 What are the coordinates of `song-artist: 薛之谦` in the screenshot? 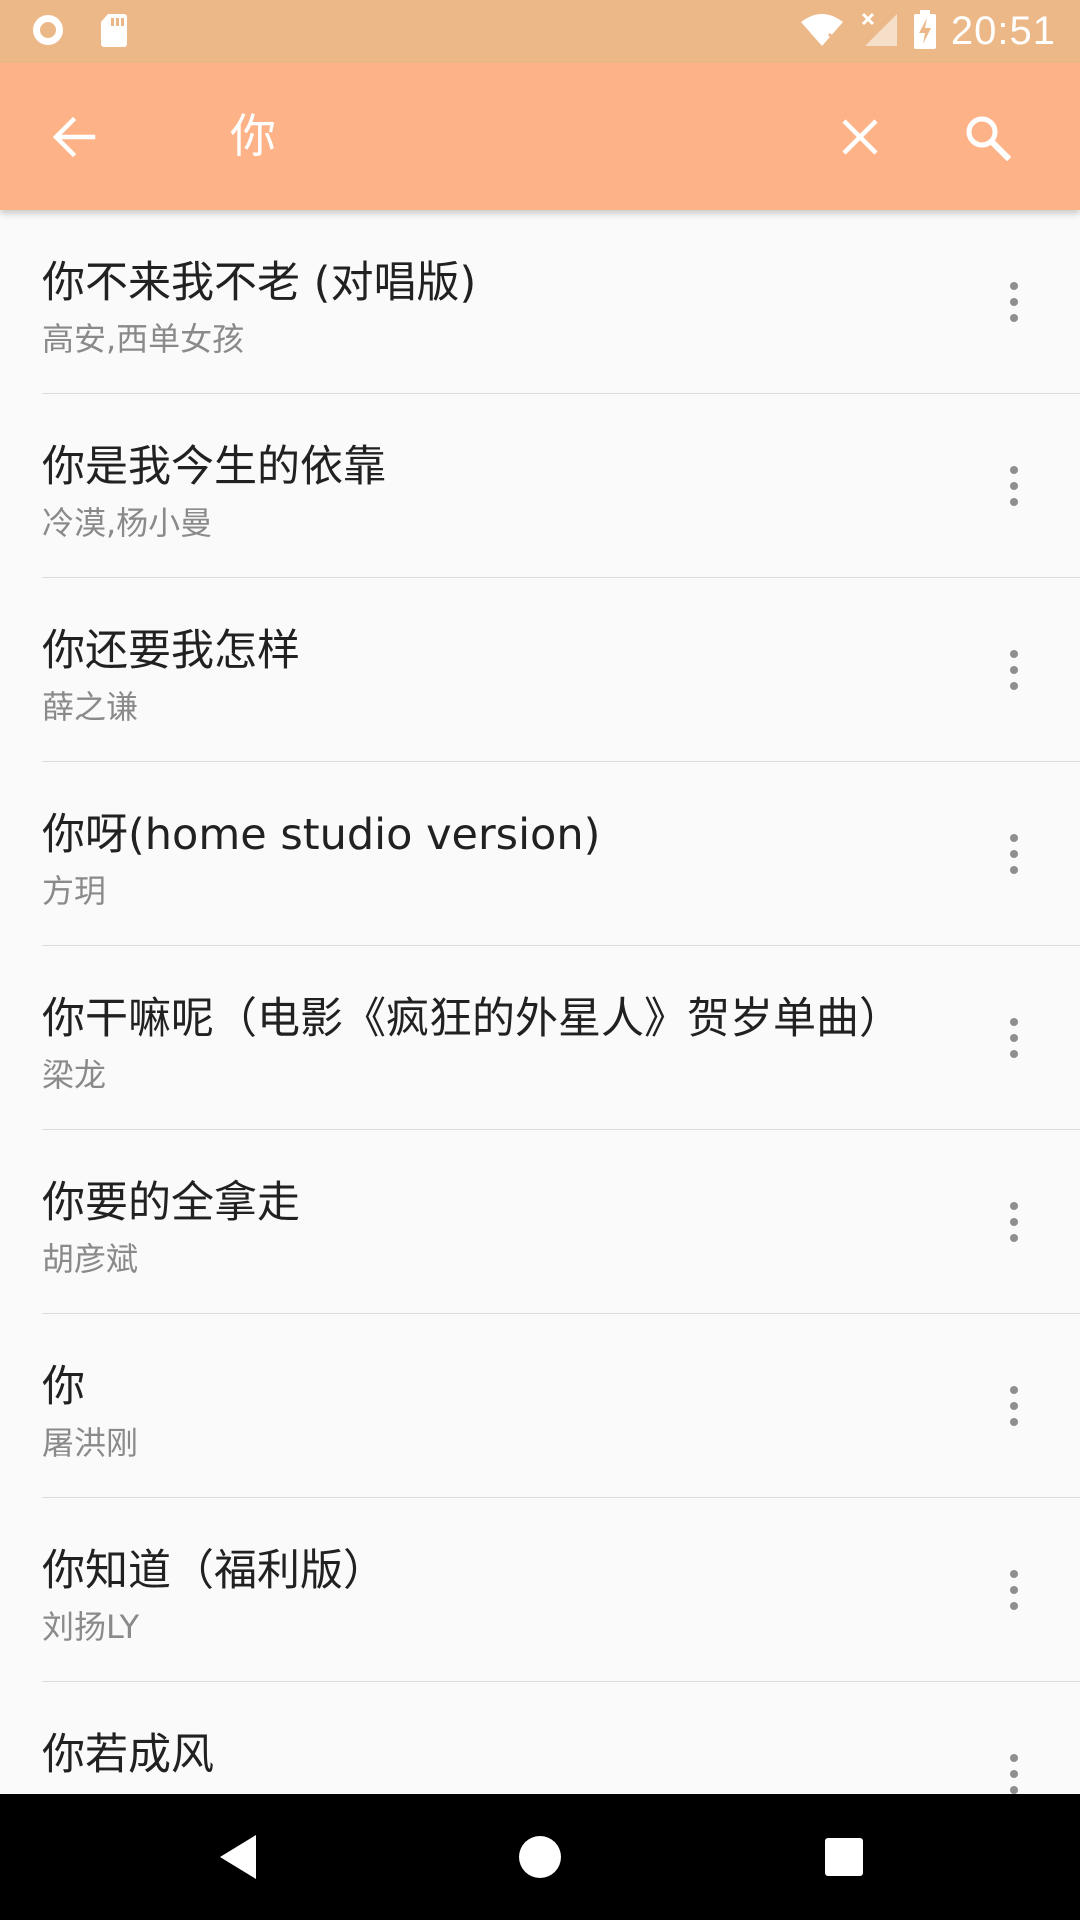 It's located at (90, 707).